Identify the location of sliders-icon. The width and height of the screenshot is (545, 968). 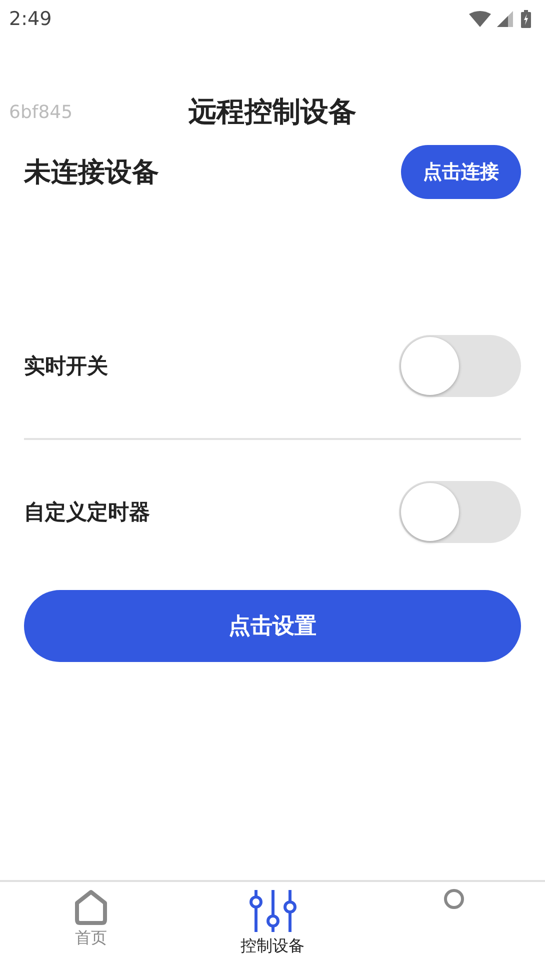
(273, 911).